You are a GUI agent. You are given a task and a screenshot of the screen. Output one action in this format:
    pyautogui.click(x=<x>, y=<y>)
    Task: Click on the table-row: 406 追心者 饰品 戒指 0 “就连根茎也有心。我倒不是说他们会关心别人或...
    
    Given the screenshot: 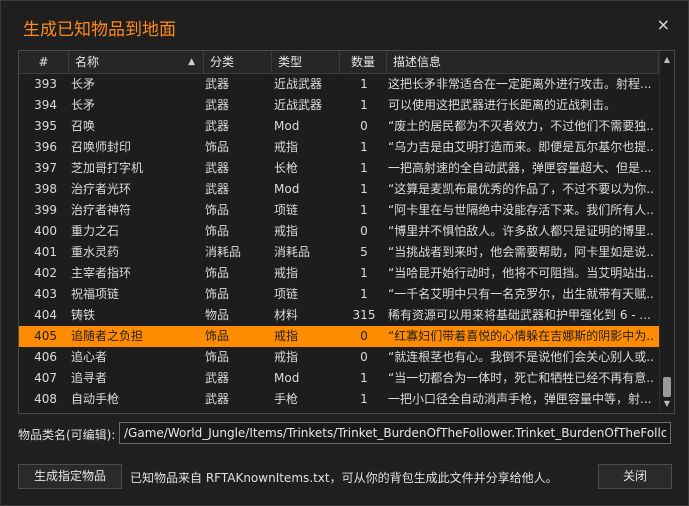 What is the action you would take?
    pyautogui.click(x=339, y=357)
    